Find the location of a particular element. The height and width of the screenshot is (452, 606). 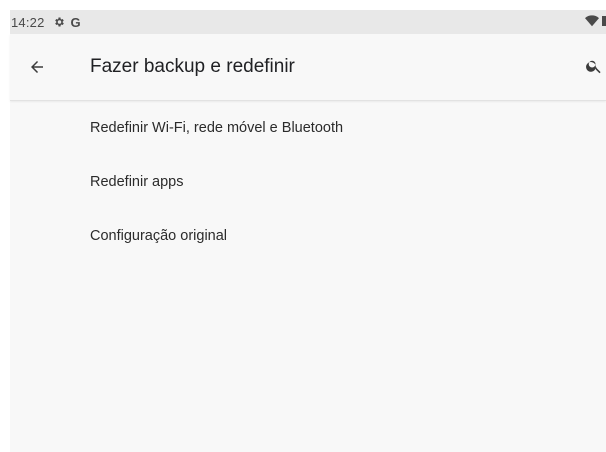

option-reset-apps: Redefinir apps is located at coordinates (308, 182).